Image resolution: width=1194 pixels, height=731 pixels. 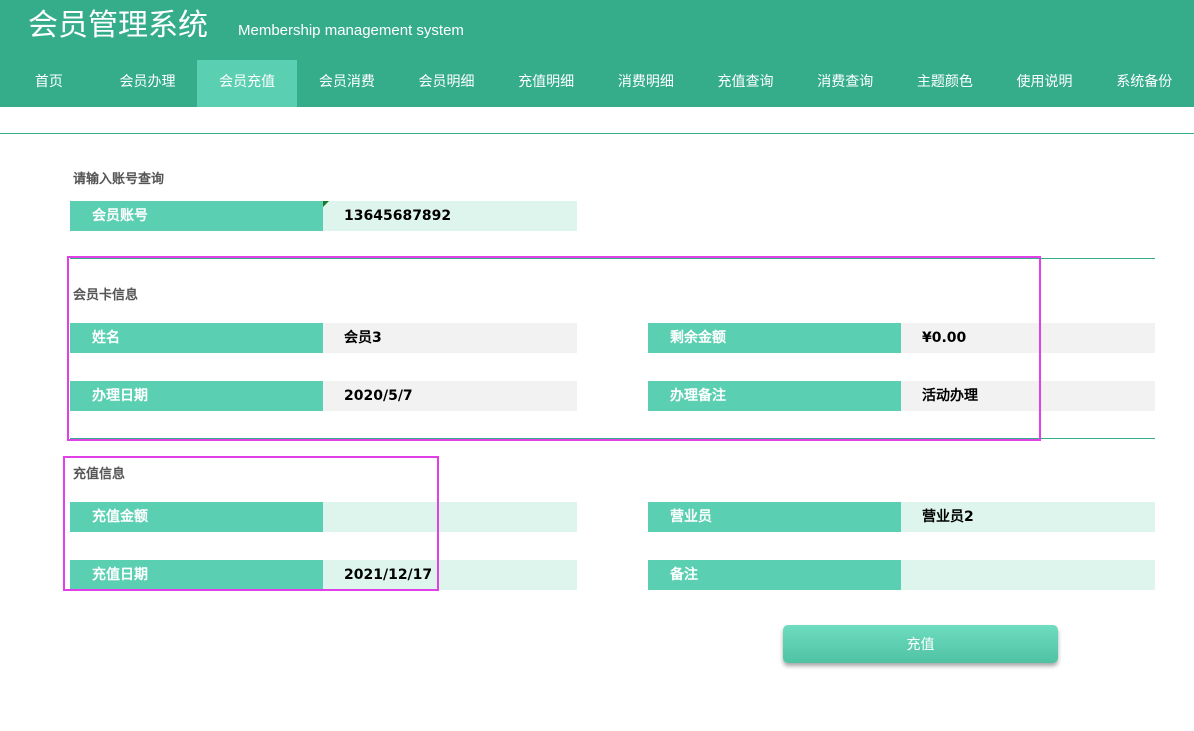 What do you see at coordinates (597, 30) in the screenshot?
I see `header-title-bar: 会员管理系统 Membership management system` at bounding box center [597, 30].